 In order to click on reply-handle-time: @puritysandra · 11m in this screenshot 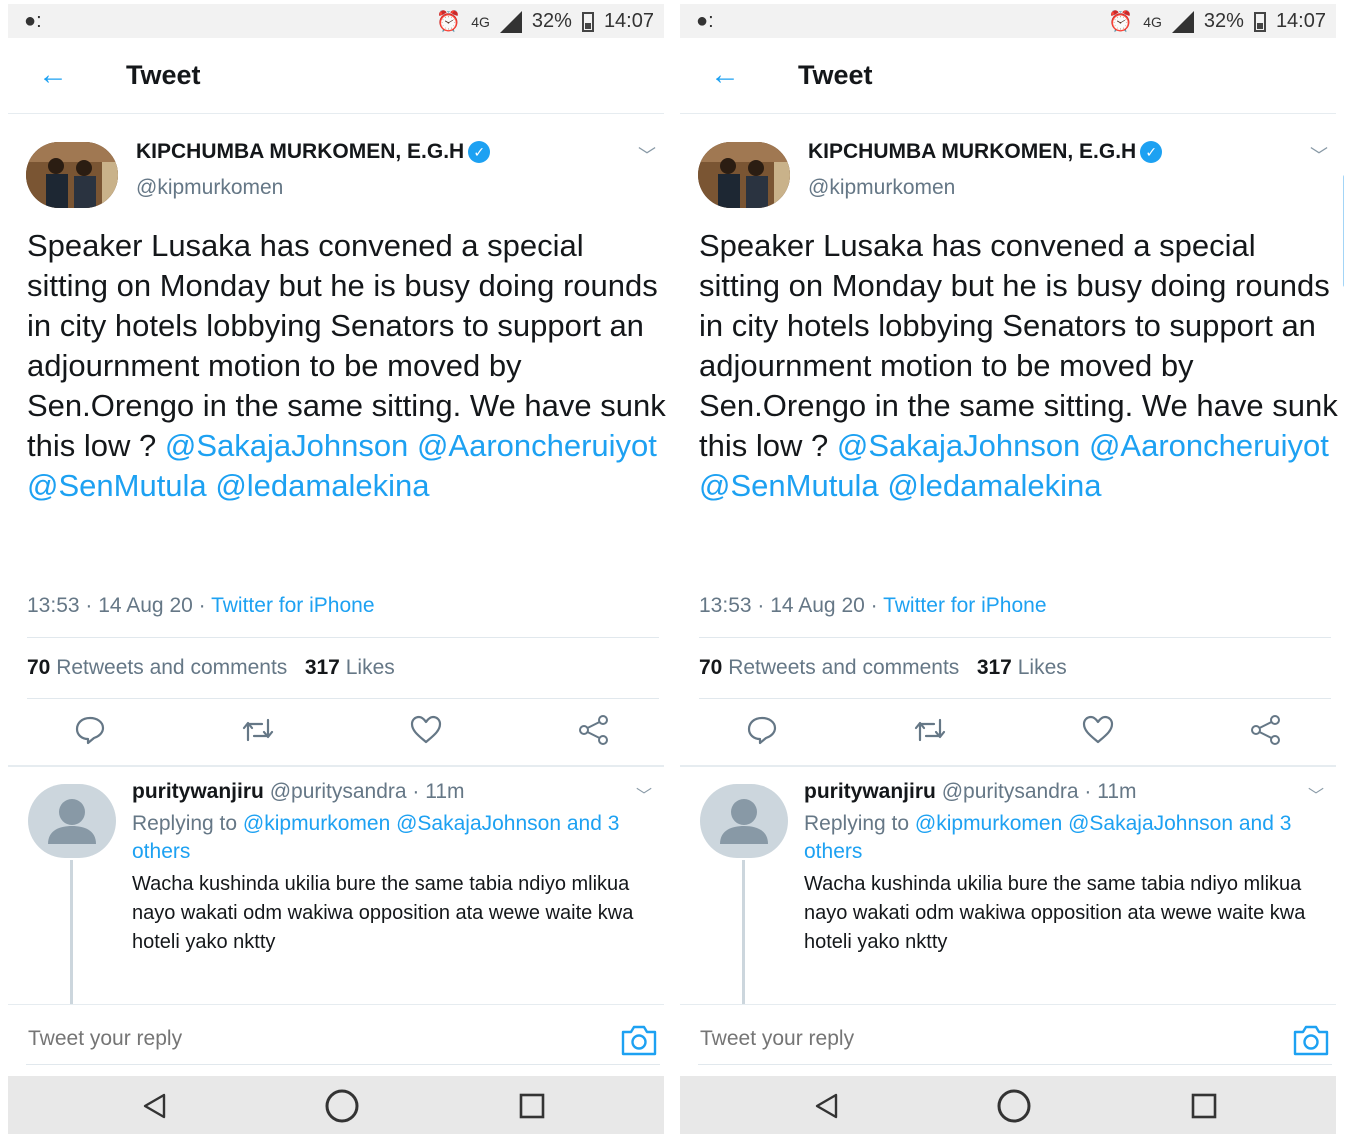, I will do `click(1039, 791)`.